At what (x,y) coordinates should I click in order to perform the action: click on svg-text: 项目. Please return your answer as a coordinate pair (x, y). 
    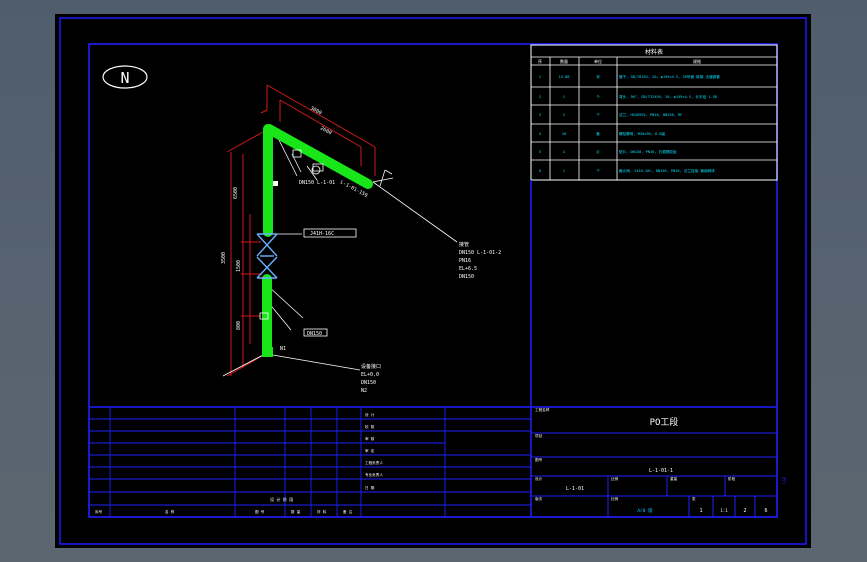
    Looking at the image, I should click on (538, 435).